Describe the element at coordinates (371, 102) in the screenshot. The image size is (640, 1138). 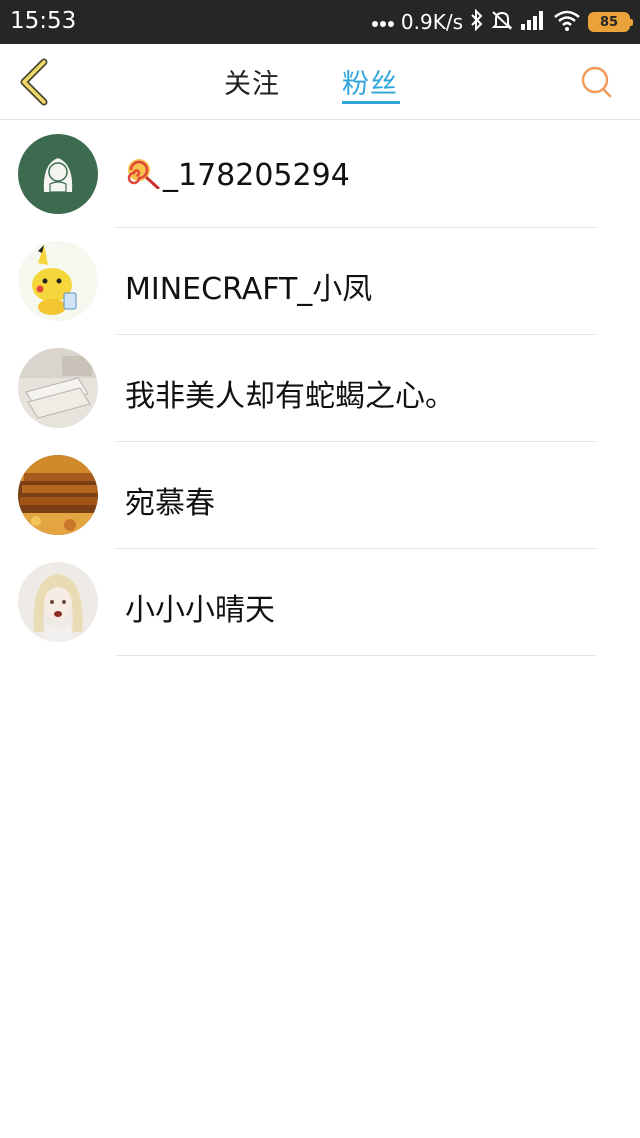
I see `active-tab-indicator` at that location.